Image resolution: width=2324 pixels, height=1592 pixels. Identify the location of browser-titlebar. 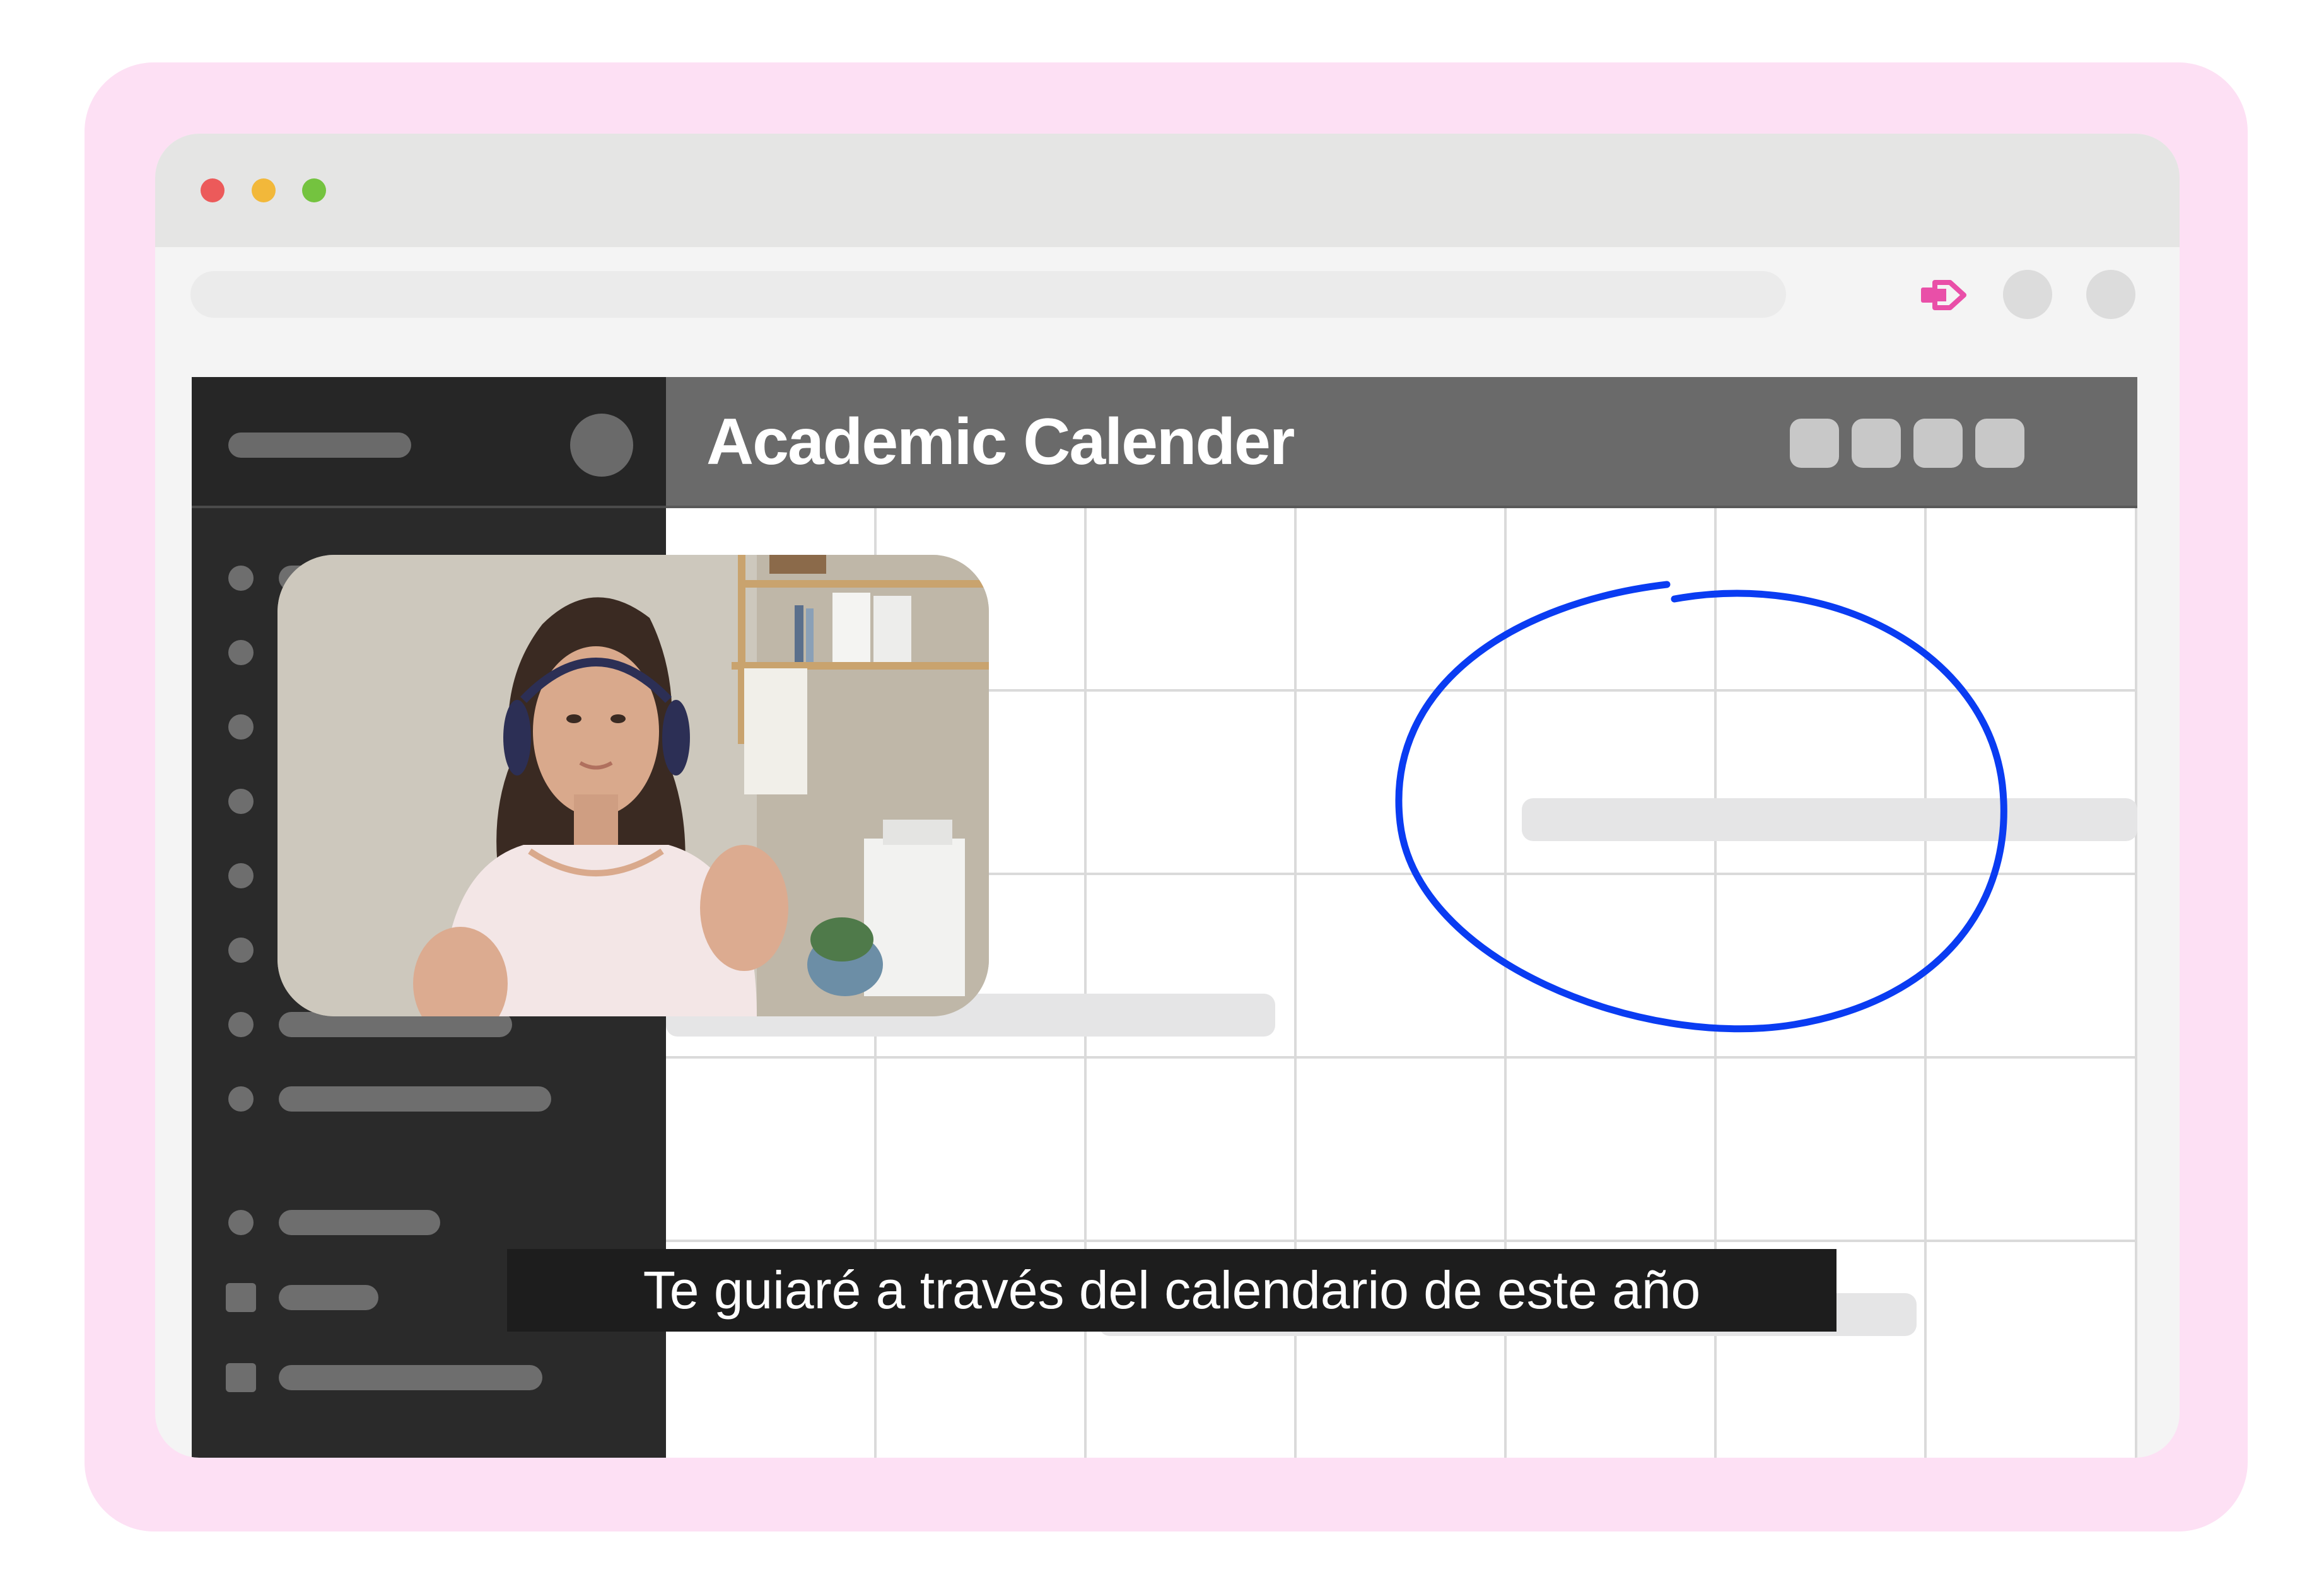
(1167, 190).